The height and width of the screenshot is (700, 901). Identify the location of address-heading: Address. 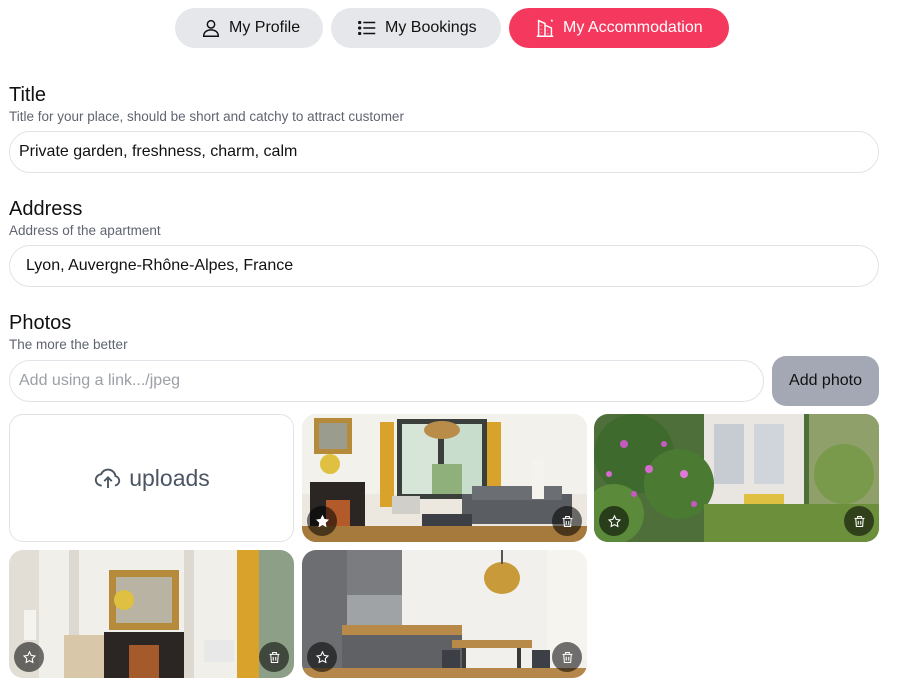
(46, 209).